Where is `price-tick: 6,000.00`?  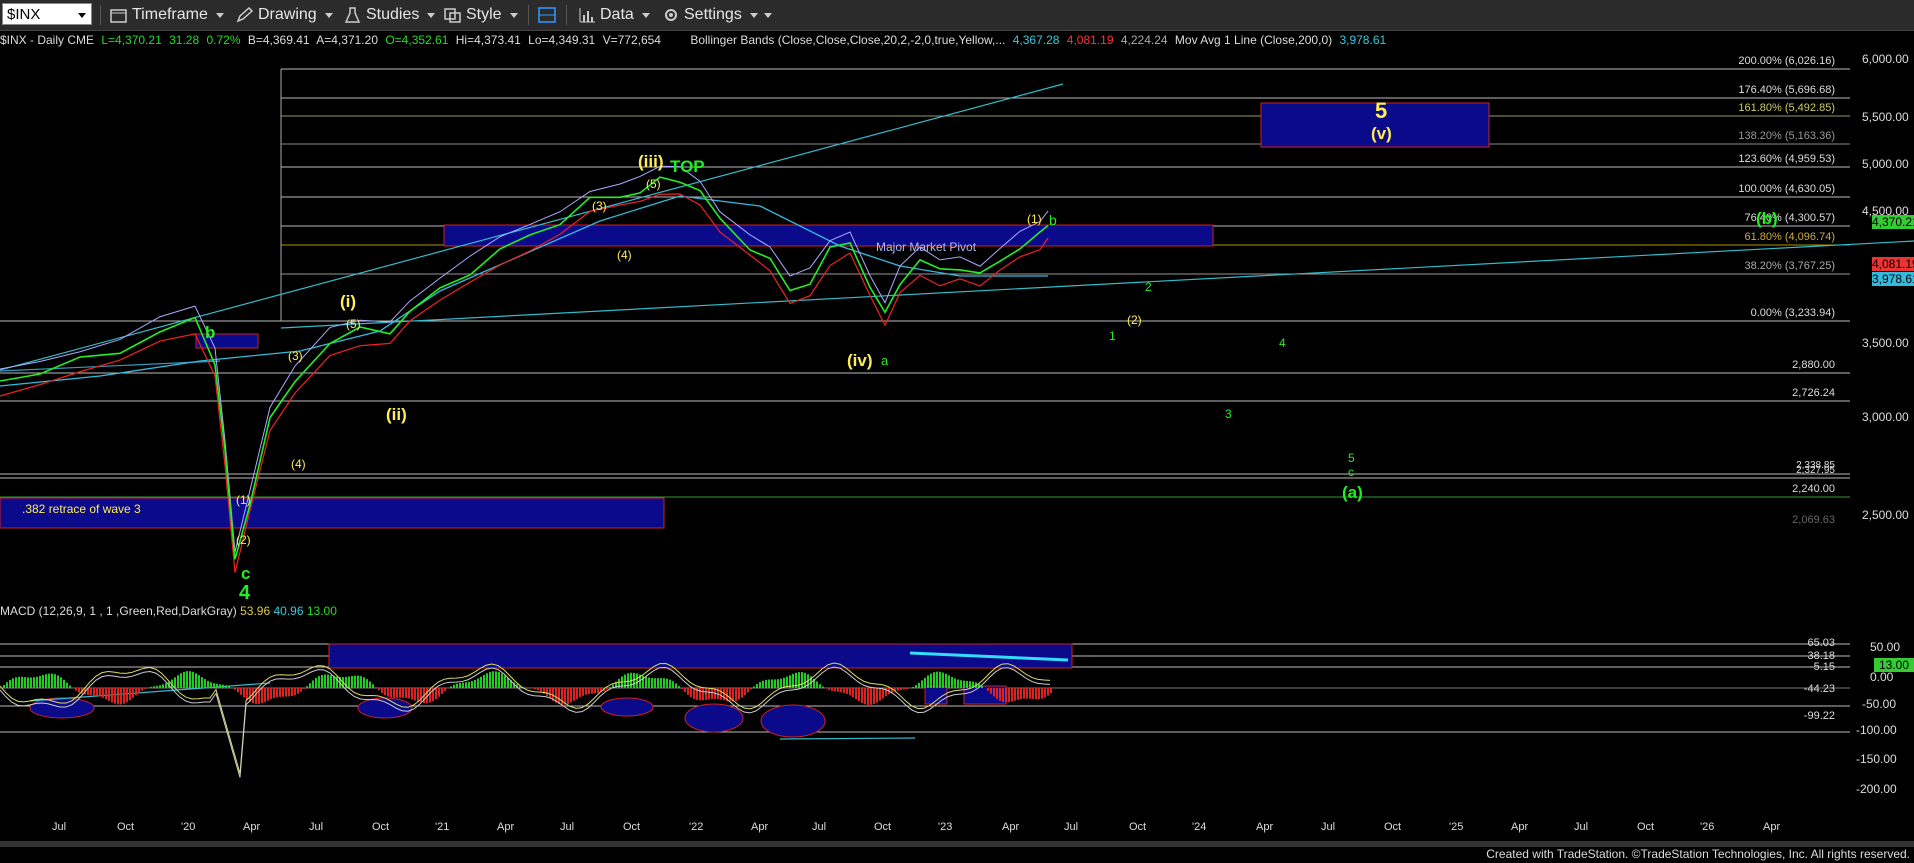
price-tick: 6,000.00 is located at coordinates (1885, 59).